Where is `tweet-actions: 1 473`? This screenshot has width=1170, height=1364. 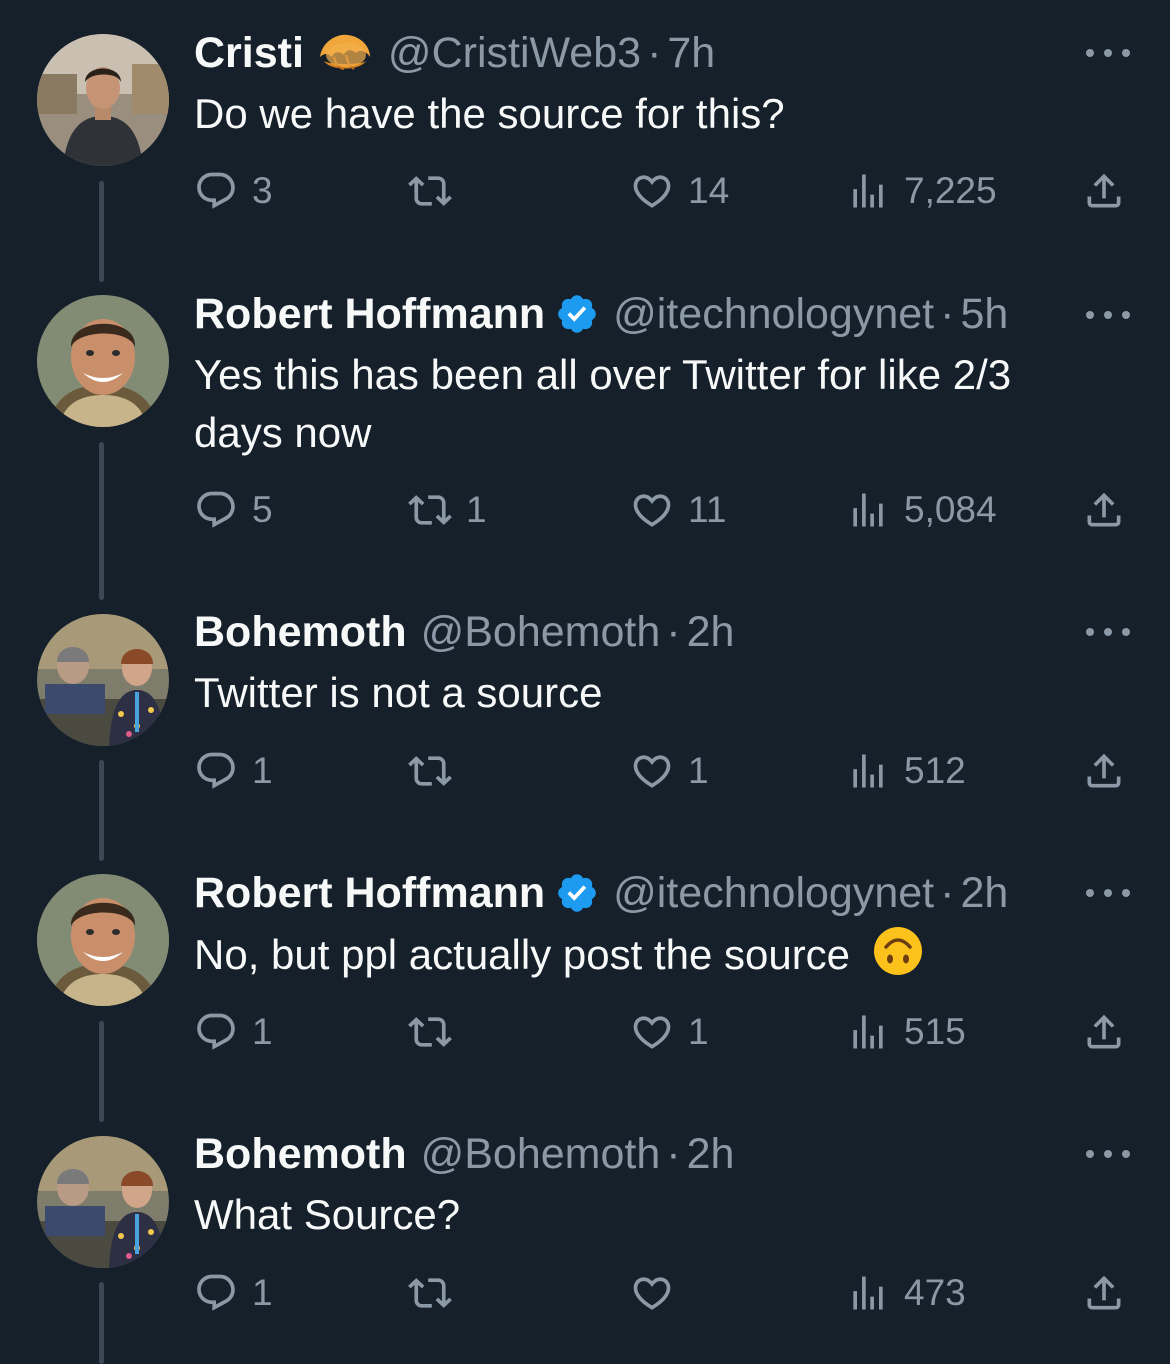
tweet-actions: 1 473 is located at coordinates (664, 1293).